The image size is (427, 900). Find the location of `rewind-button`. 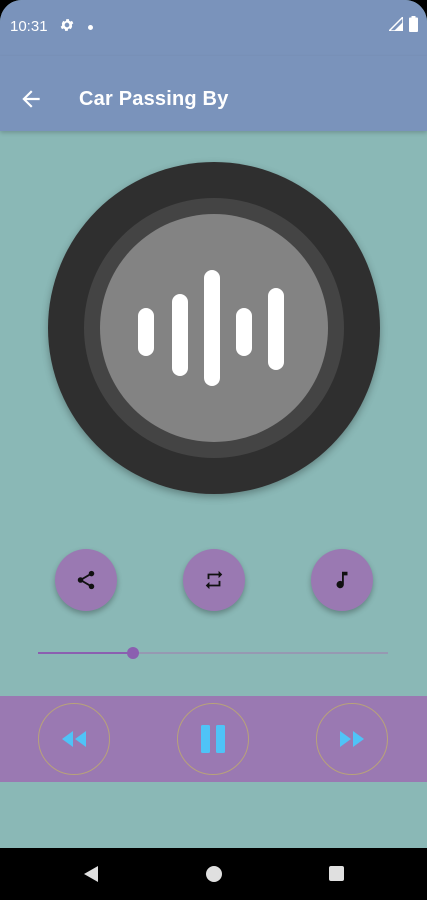

rewind-button is located at coordinates (74, 739).